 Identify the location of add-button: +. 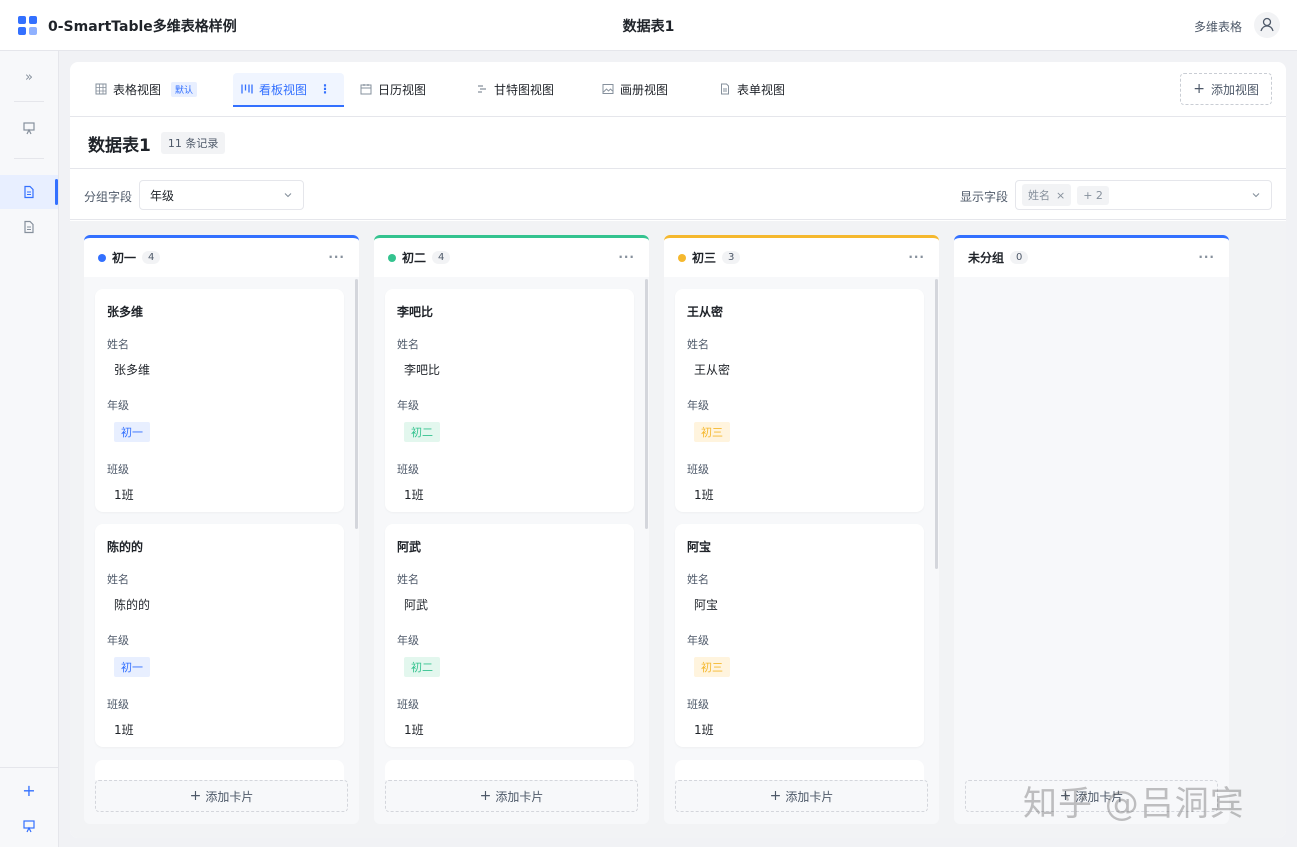
(29, 790).